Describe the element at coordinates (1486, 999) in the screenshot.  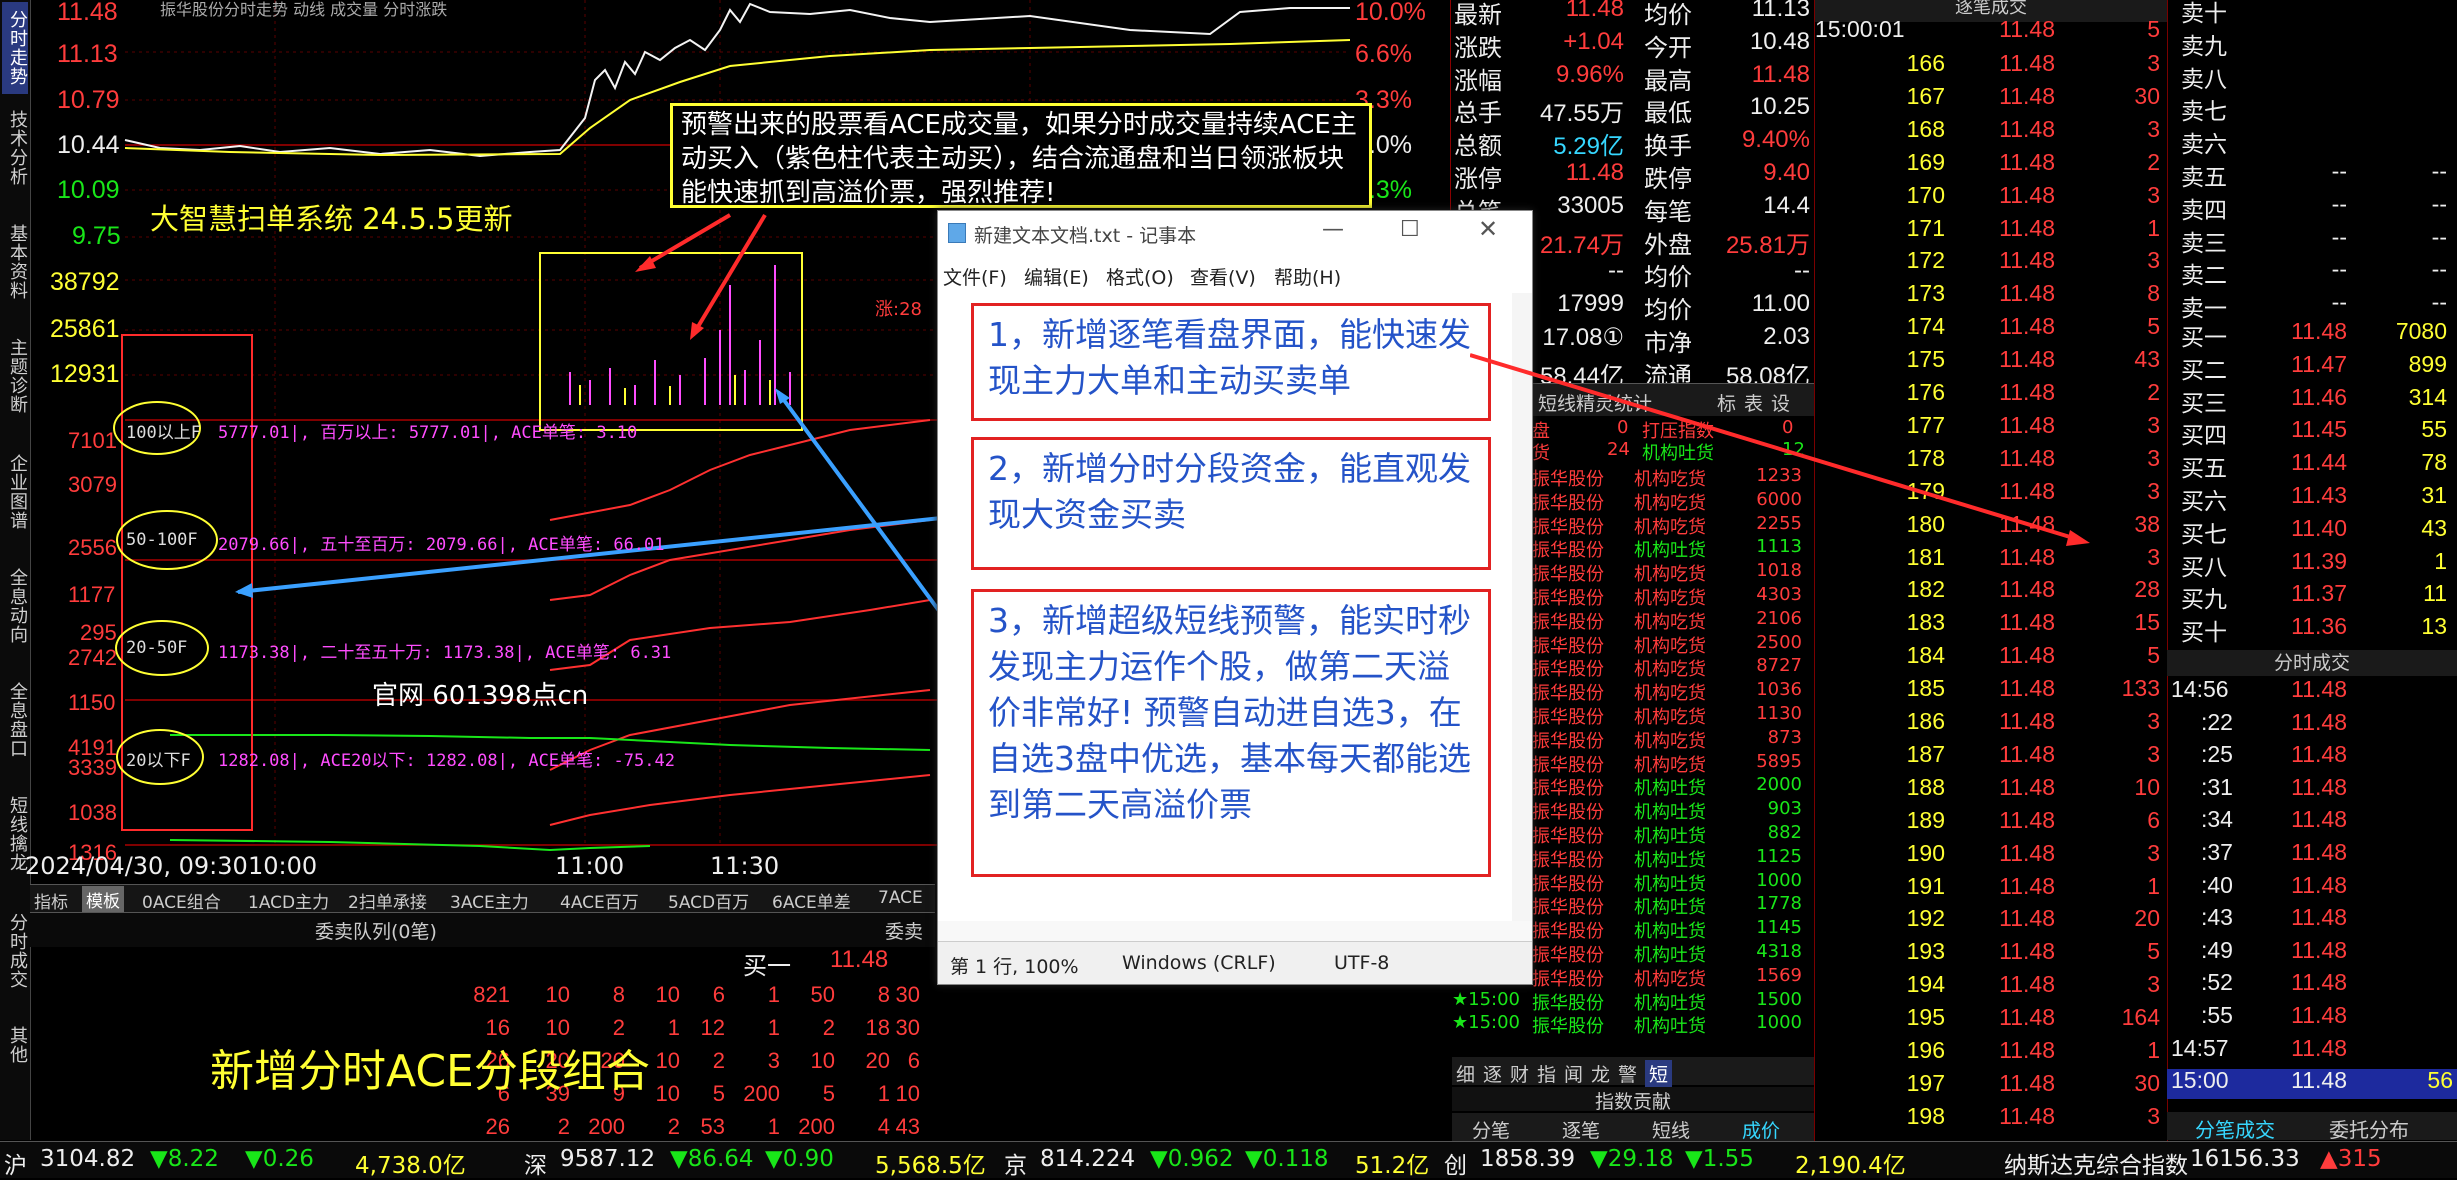
I see `short-star-time: ★15:00` at that location.